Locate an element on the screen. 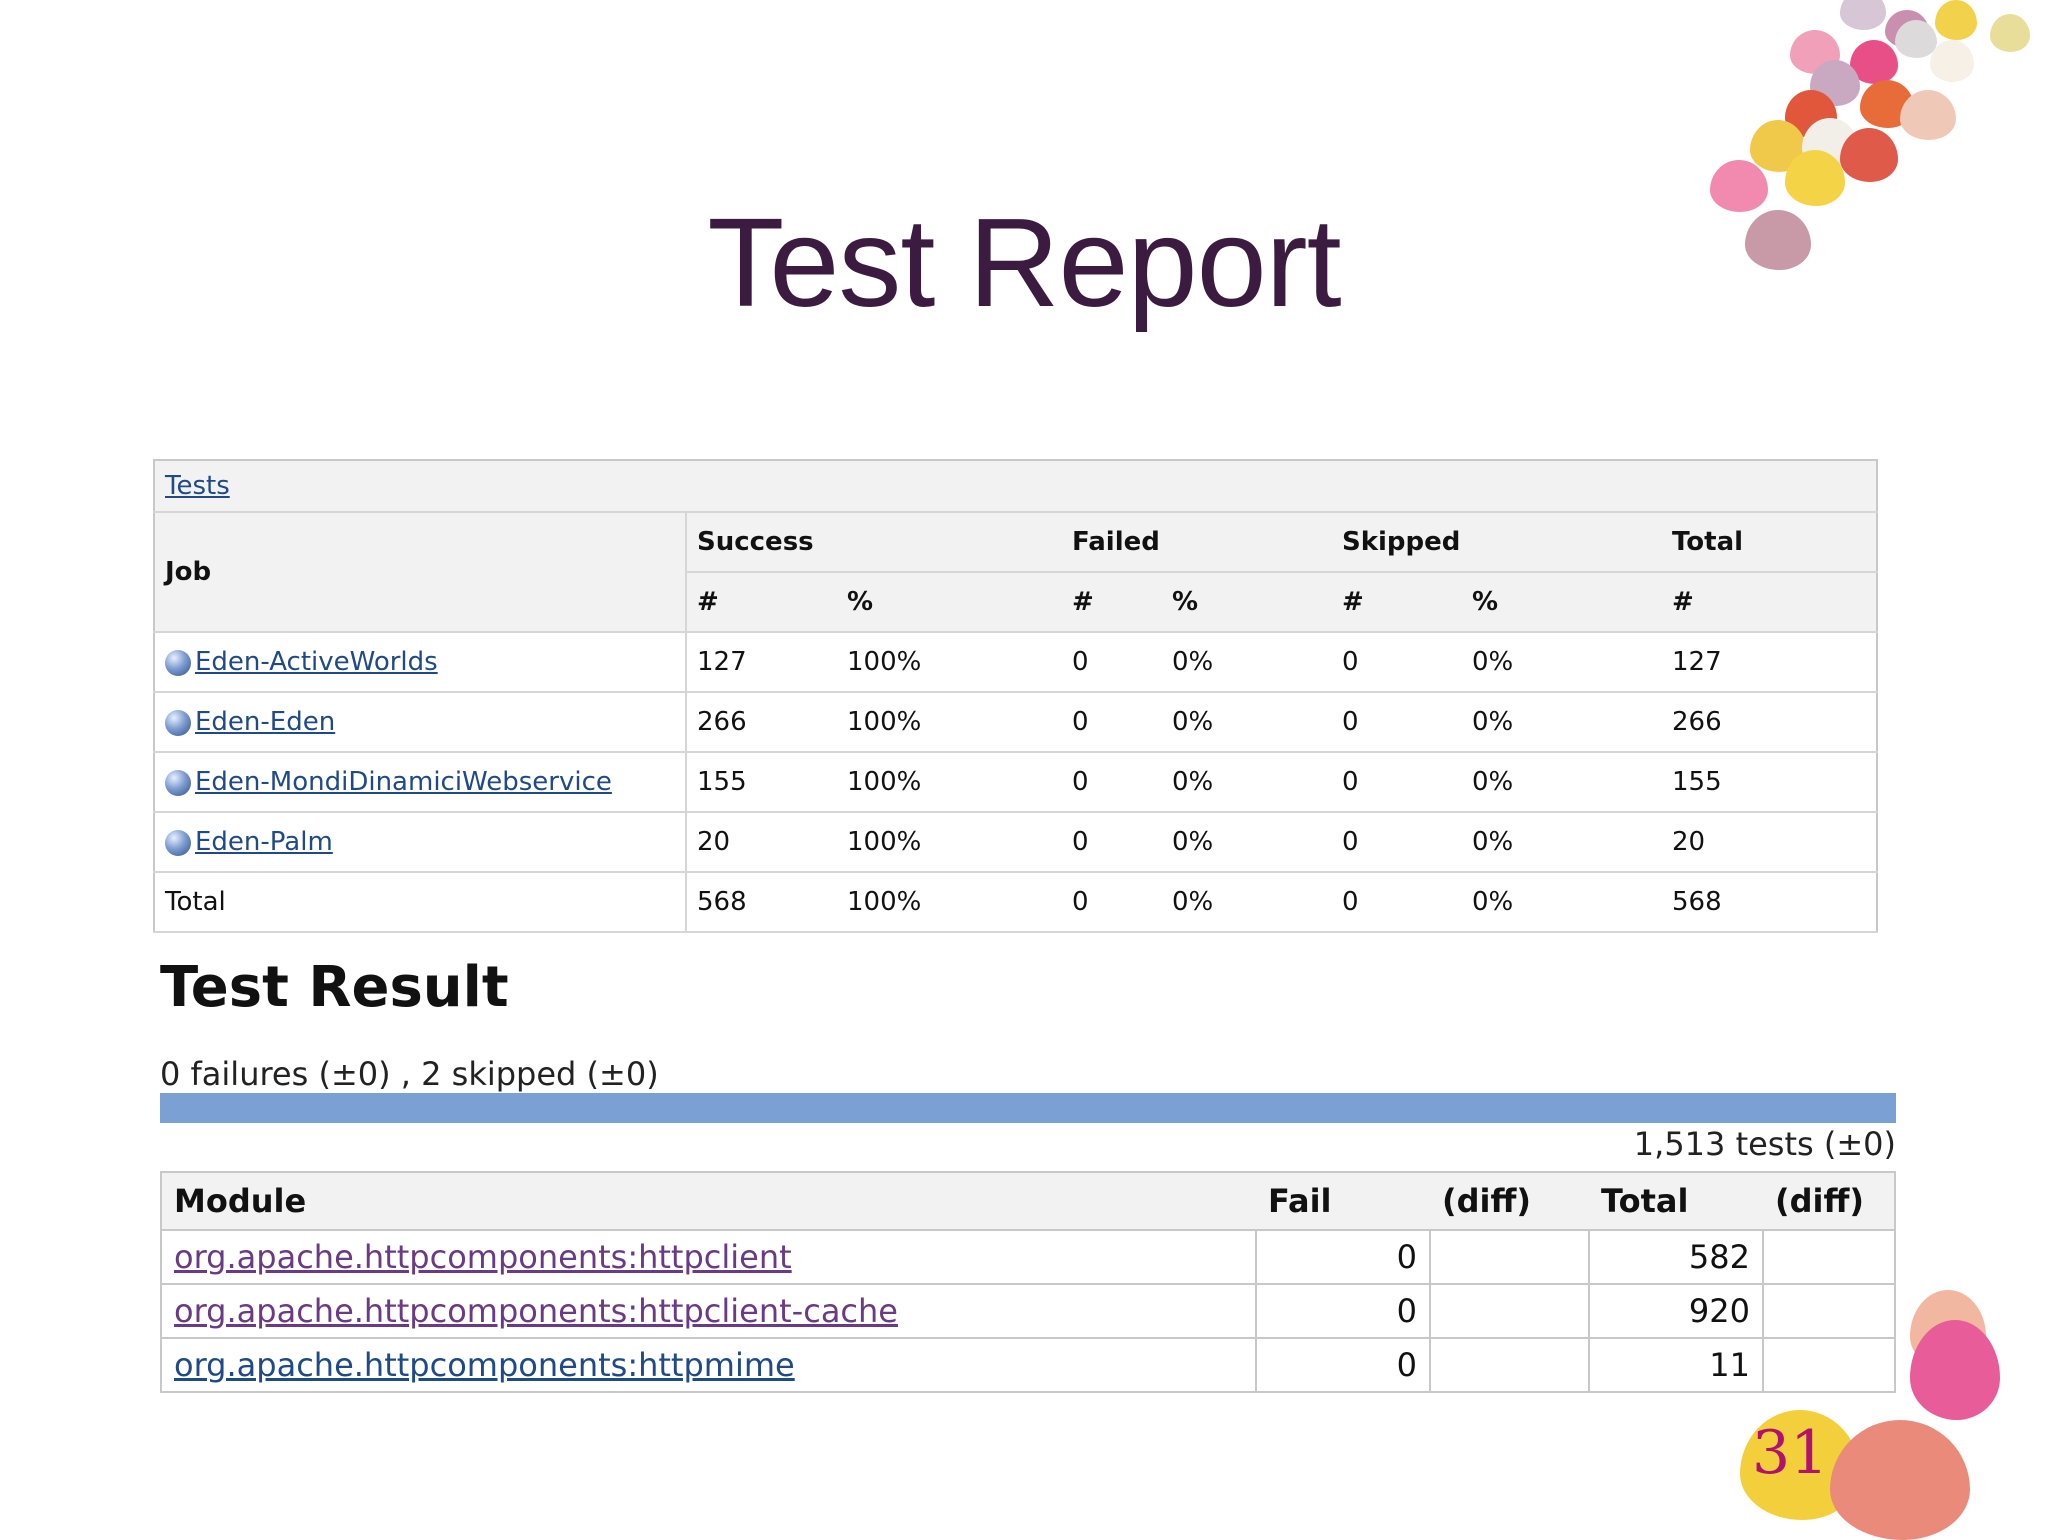 The height and width of the screenshot is (1540, 2048). success-header: Success is located at coordinates (874, 542).